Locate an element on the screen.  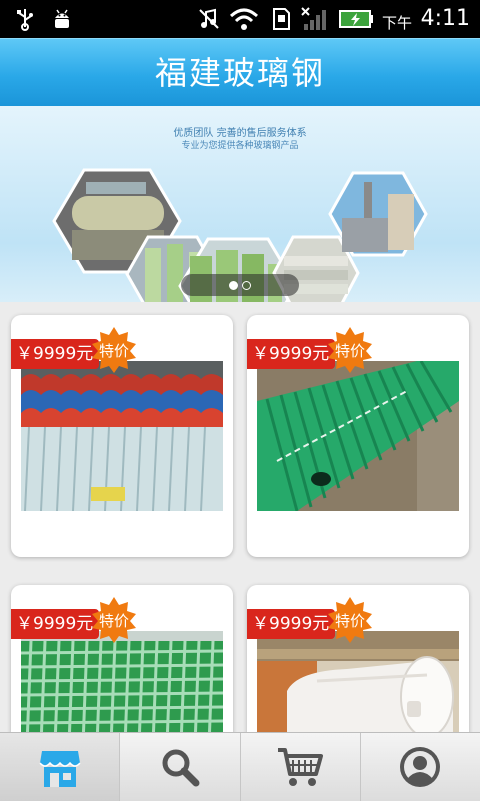
battery-charging-icon is located at coordinates (357, 19).